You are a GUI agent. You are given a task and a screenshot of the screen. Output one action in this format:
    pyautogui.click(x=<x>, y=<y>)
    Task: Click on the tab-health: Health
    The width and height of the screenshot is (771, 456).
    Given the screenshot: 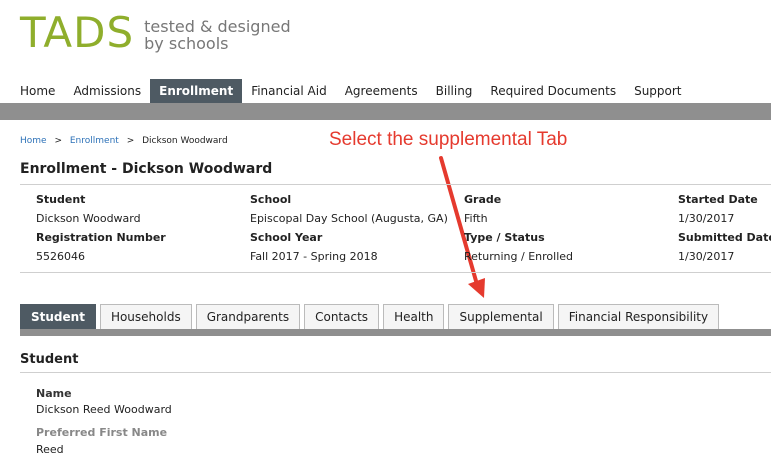 What is the action you would take?
    pyautogui.click(x=414, y=316)
    